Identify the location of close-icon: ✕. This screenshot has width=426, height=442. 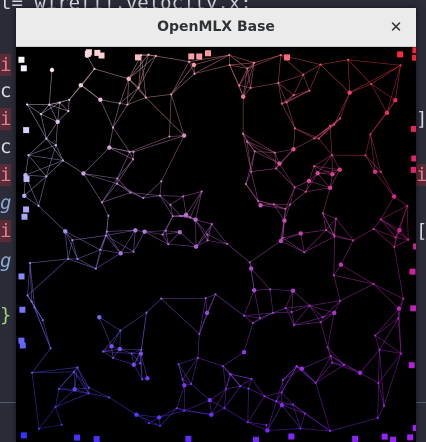
(396, 27).